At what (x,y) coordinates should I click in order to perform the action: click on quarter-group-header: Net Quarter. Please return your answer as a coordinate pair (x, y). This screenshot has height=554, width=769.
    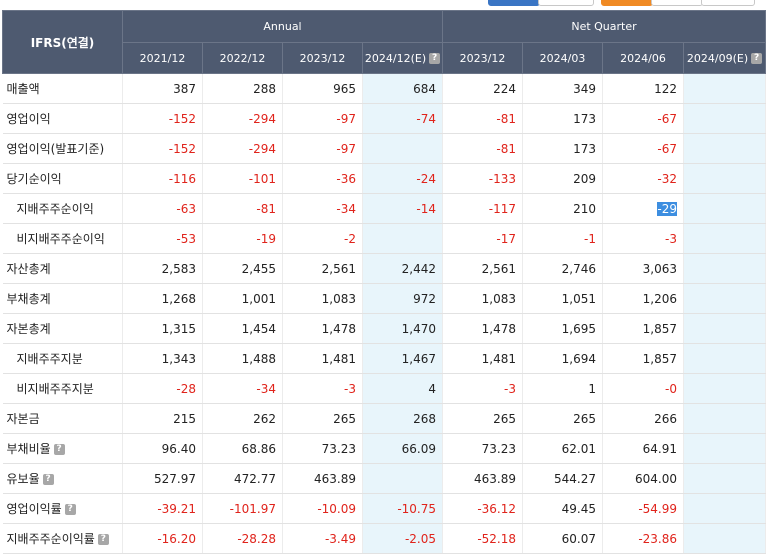
    Looking at the image, I should click on (604, 26).